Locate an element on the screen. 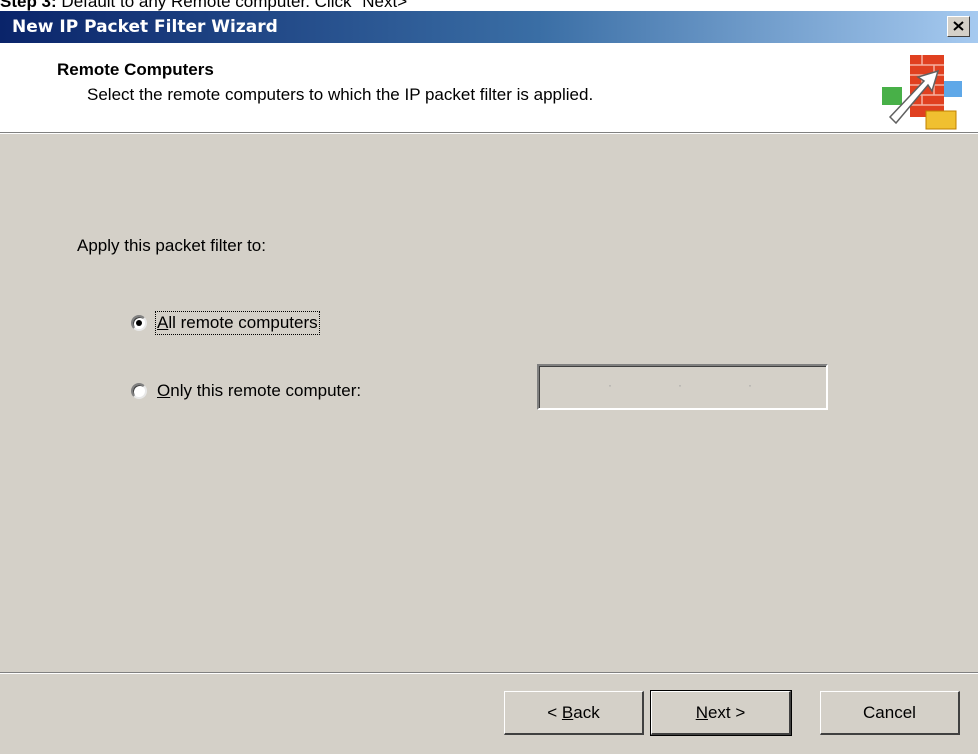 This screenshot has width=978, height=754. next-button: Next > is located at coordinates (721, 713).